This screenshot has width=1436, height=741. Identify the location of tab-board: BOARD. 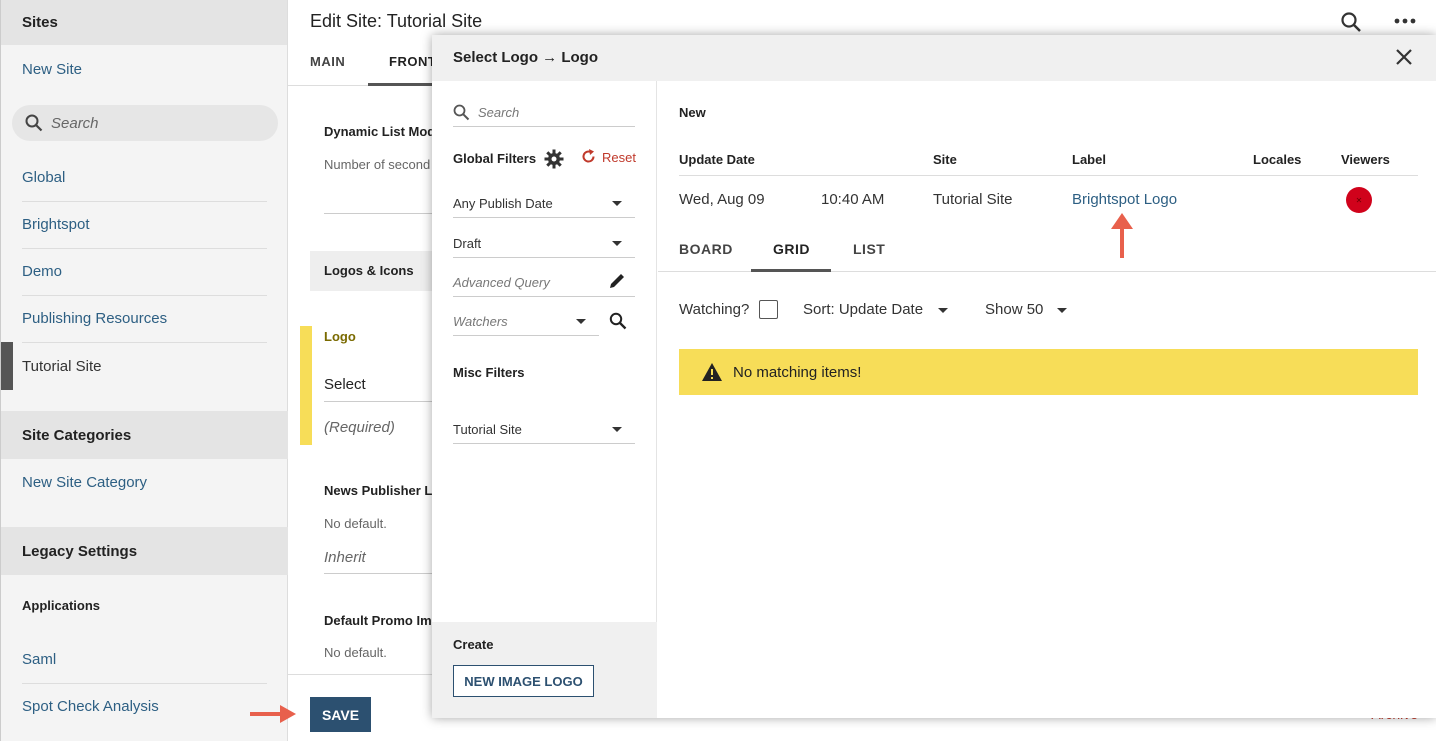
(706, 249).